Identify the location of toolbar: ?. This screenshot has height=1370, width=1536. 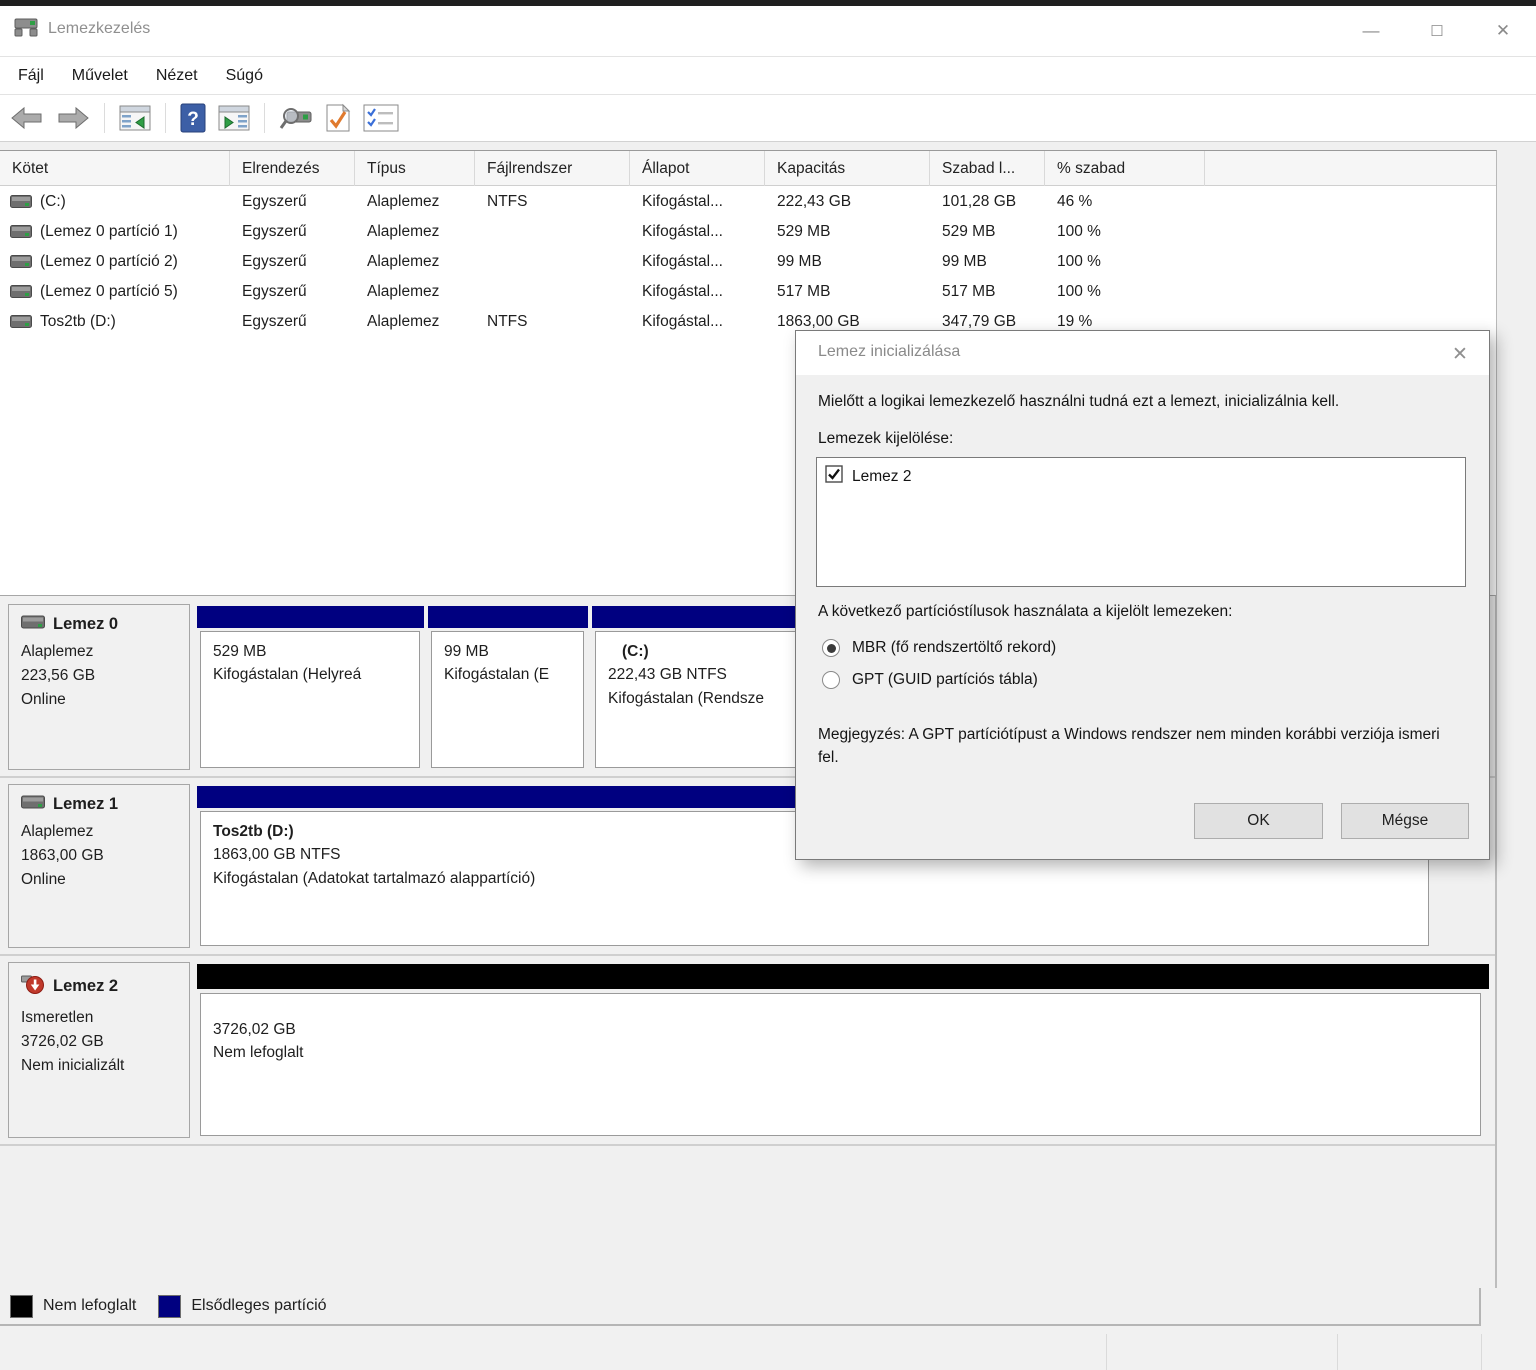
(768, 118).